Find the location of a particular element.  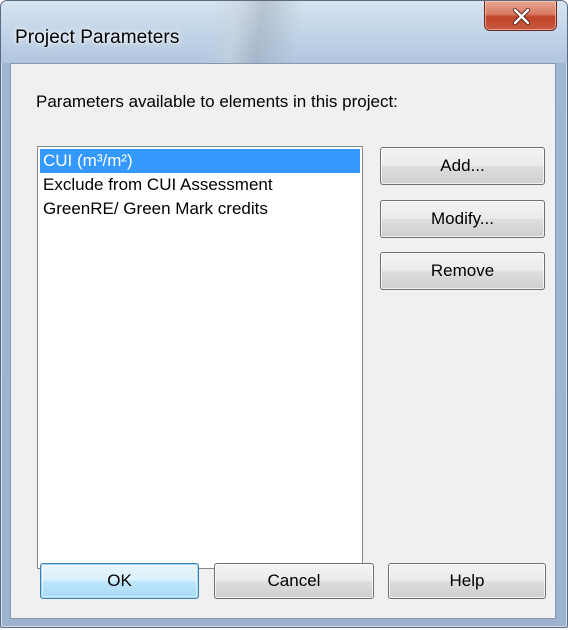

ok-button: OK is located at coordinates (119, 581).